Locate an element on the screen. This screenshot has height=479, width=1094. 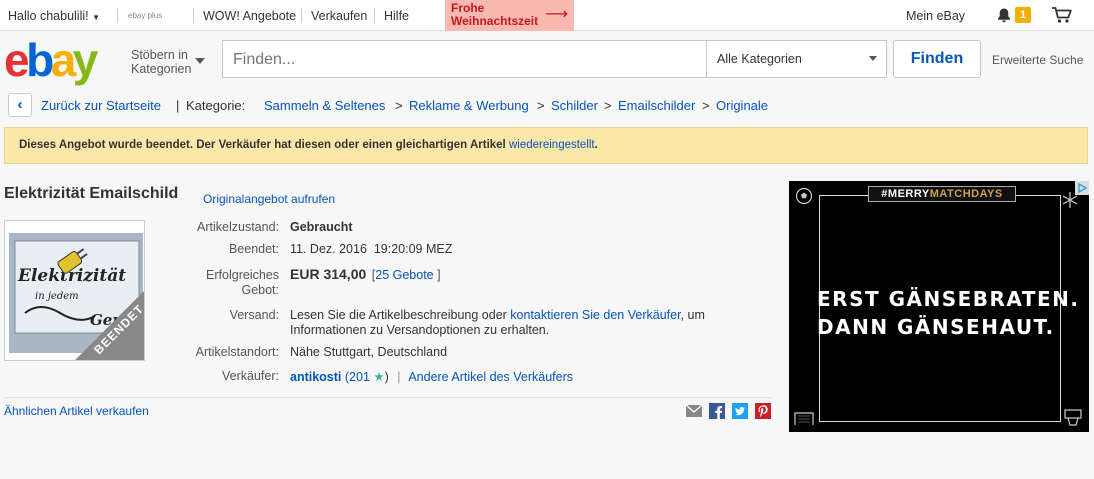
greeting-text: Hallo chabulili! is located at coordinates (48, 16).